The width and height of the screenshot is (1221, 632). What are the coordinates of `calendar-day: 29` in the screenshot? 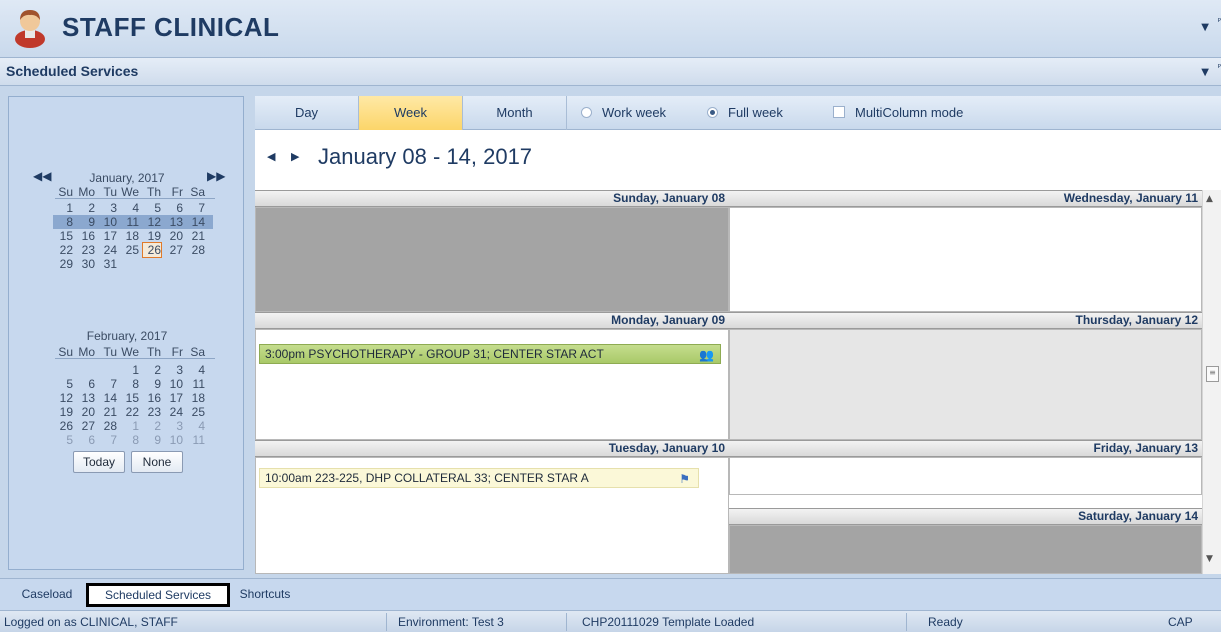 It's located at (64, 264).